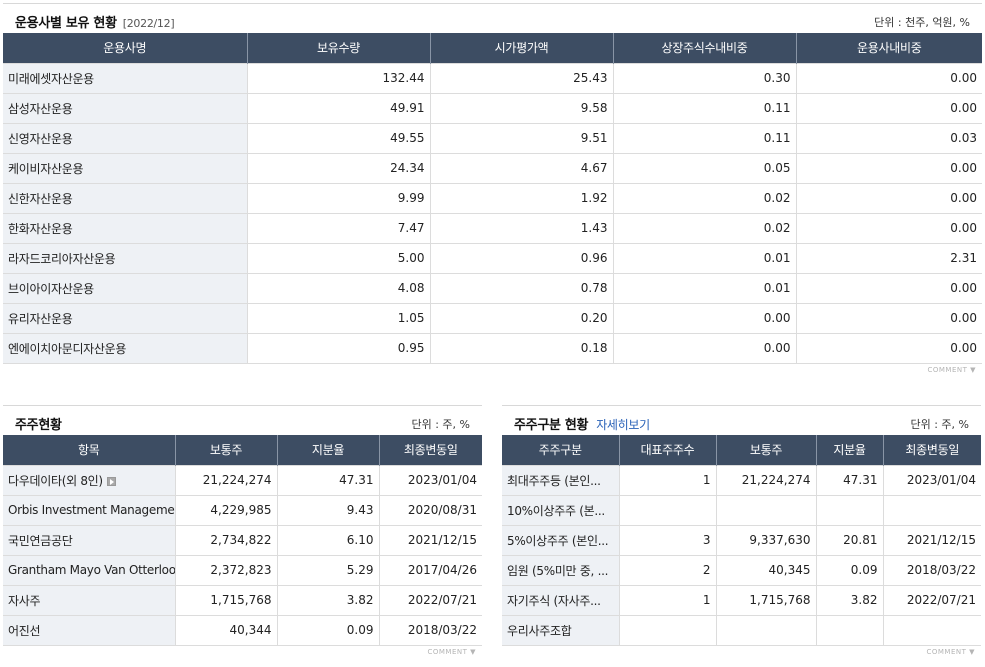 This screenshot has width=985, height=667. Describe the element at coordinates (667, 450) in the screenshot. I see `col-header-rep-count: 대표주주수` at that location.